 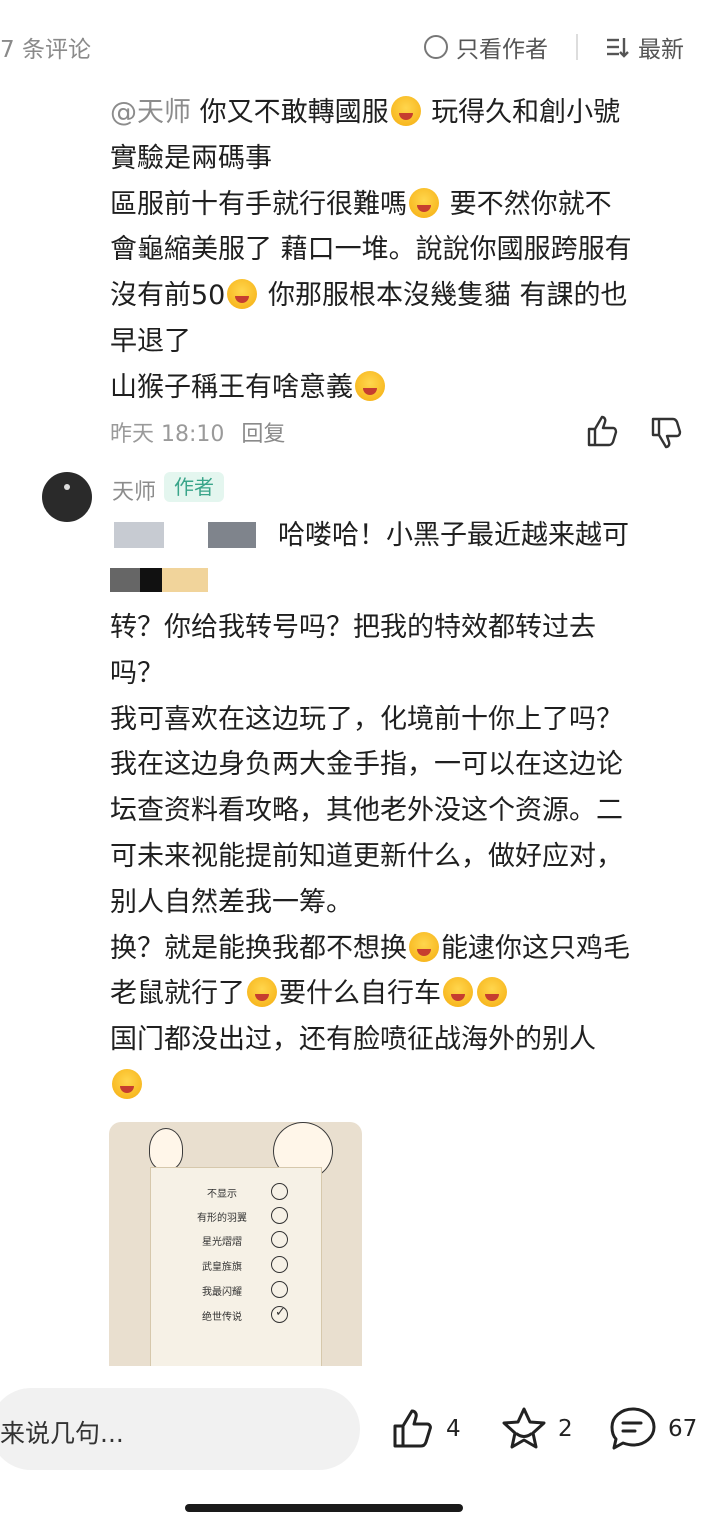 What do you see at coordinates (263, 434) in the screenshot?
I see `reply-button: 回复` at bounding box center [263, 434].